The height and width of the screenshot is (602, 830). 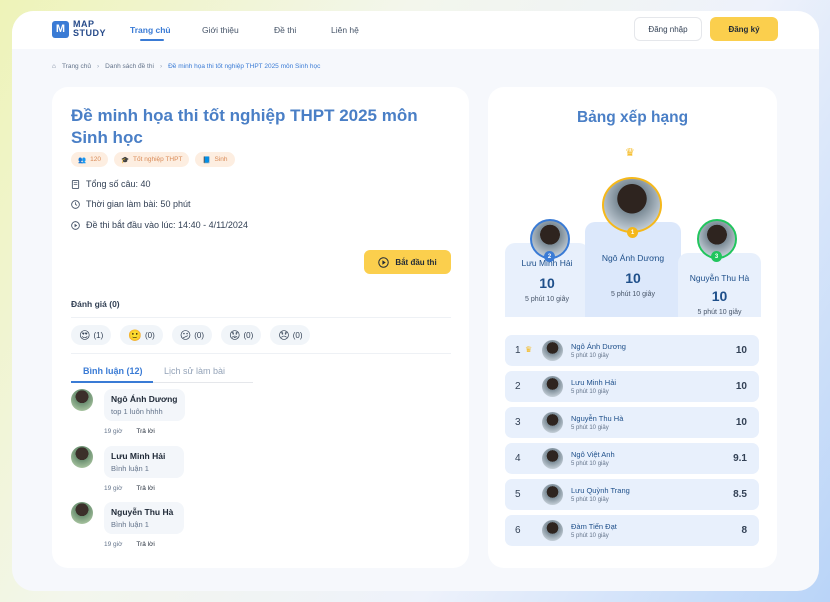 I want to click on smile-emoji-icon: 🙂, so click(x=135, y=335).